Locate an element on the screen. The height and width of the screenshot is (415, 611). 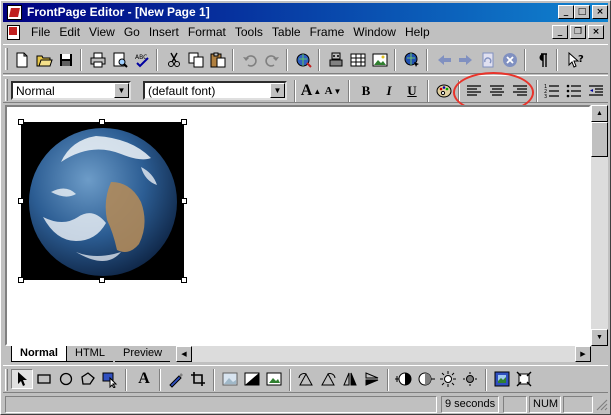
scroll-right-icon: ▶ is located at coordinates (583, 354).